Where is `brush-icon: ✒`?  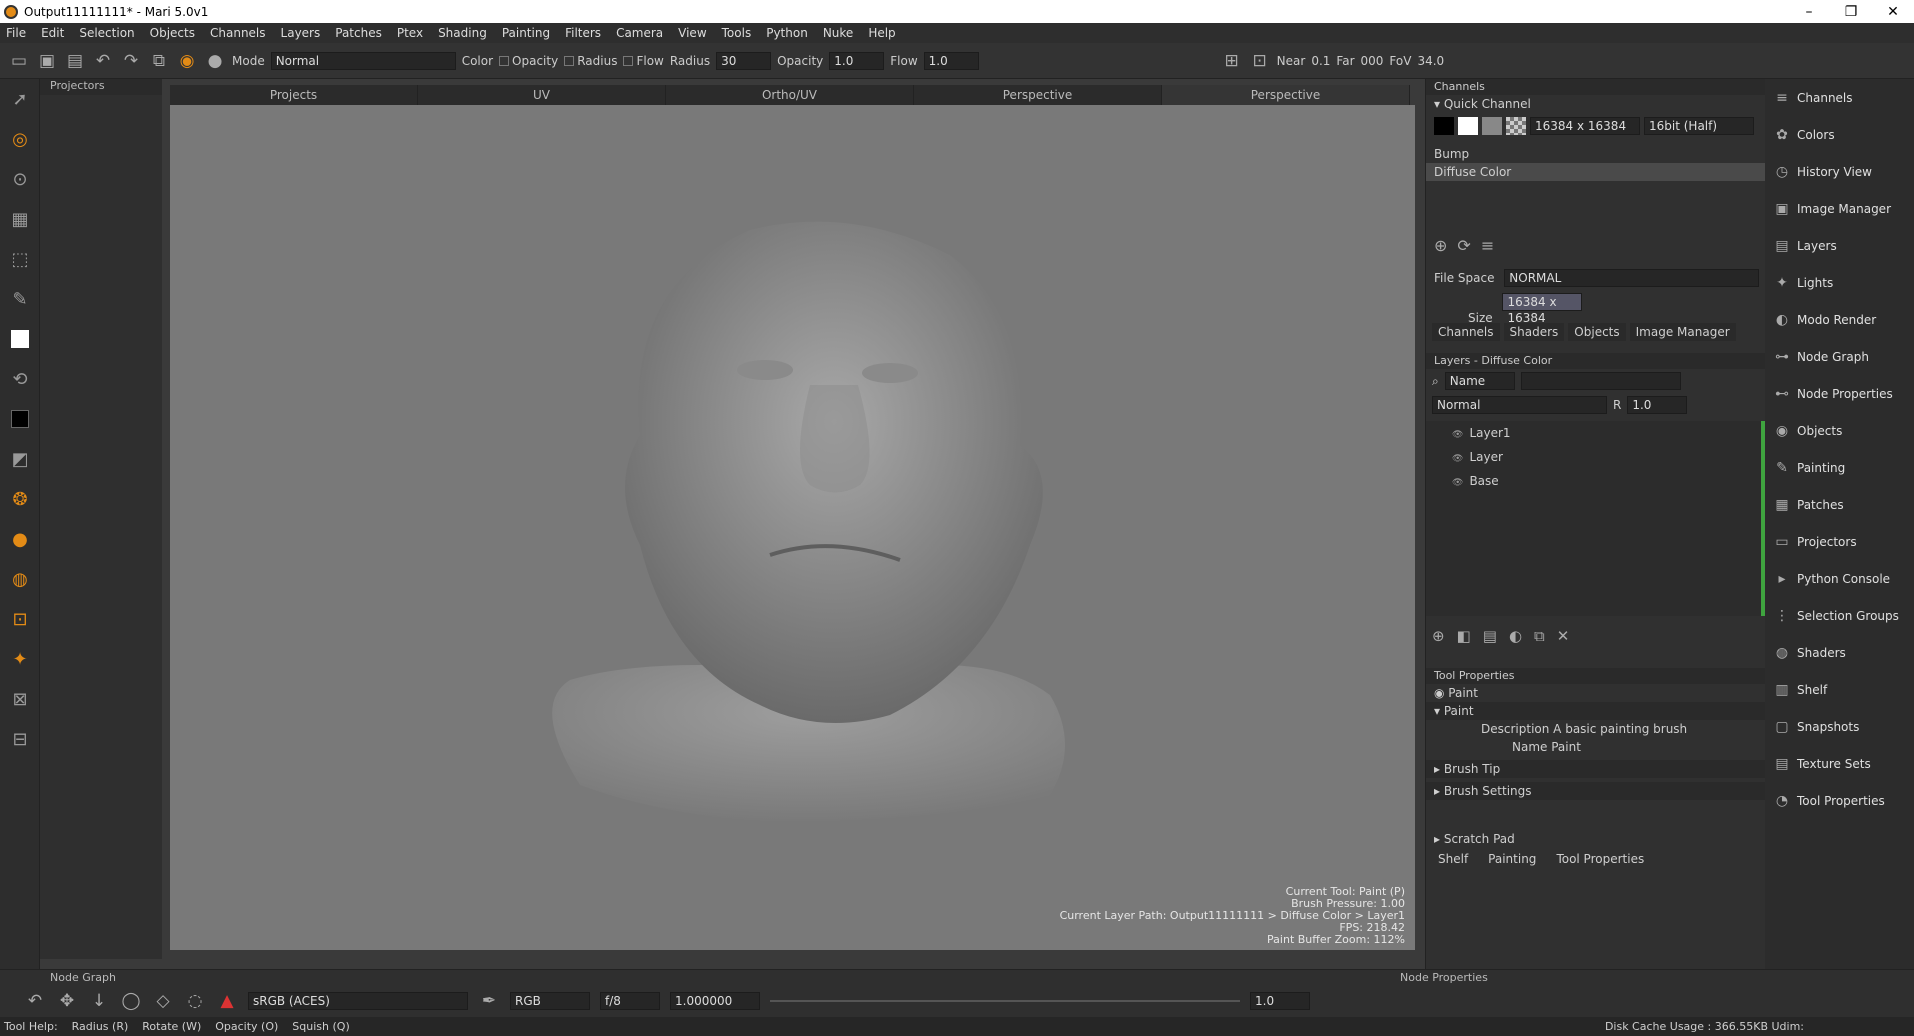
brush-icon: ✒ is located at coordinates (489, 1001).